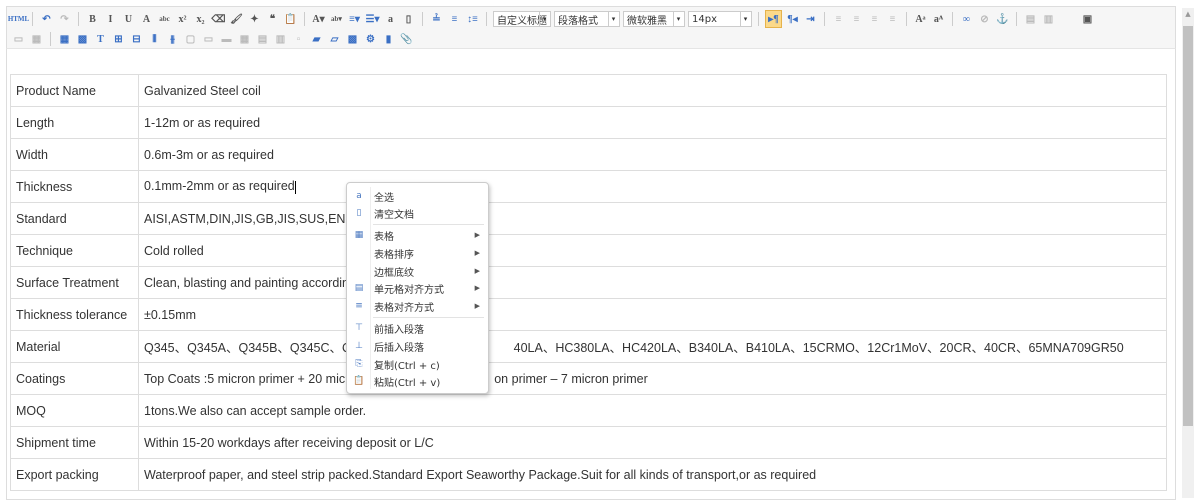  Describe the element at coordinates (417, 346) in the screenshot. I see `context-menu-item: ⊥ 后插入段落` at that location.